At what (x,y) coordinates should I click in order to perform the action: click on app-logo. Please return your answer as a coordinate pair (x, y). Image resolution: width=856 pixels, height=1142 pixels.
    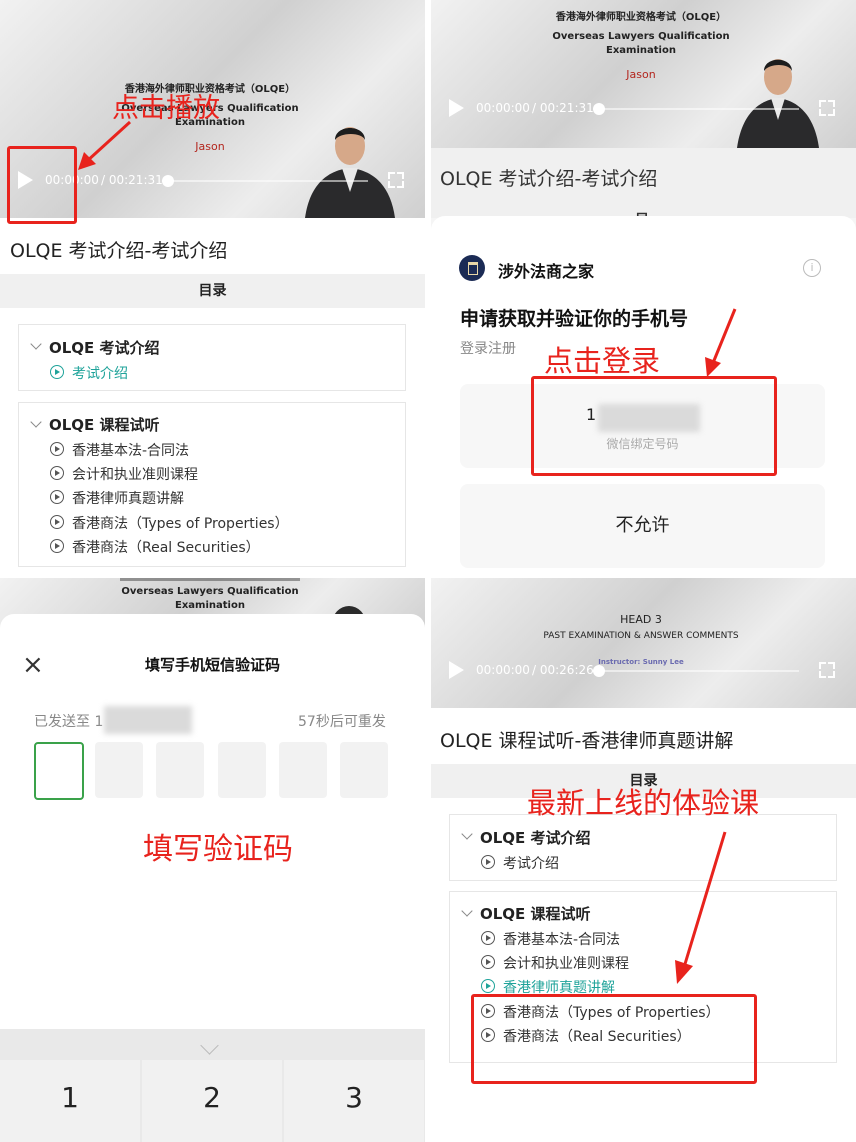
    Looking at the image, I should click on (472, 268).